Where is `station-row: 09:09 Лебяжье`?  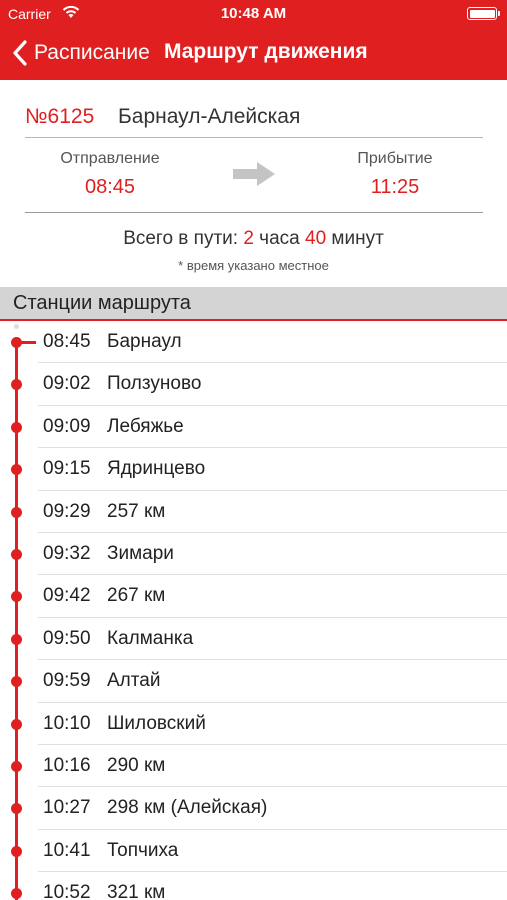 station-row: 09:09 Лебяжье is located at coordinates (253, 427).